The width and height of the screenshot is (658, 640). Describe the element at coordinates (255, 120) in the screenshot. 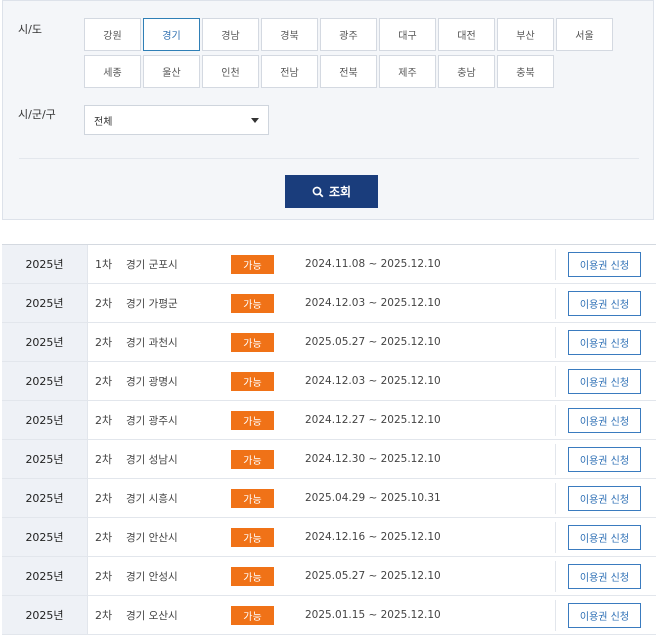

I see `chevron-down-icon` at that location.